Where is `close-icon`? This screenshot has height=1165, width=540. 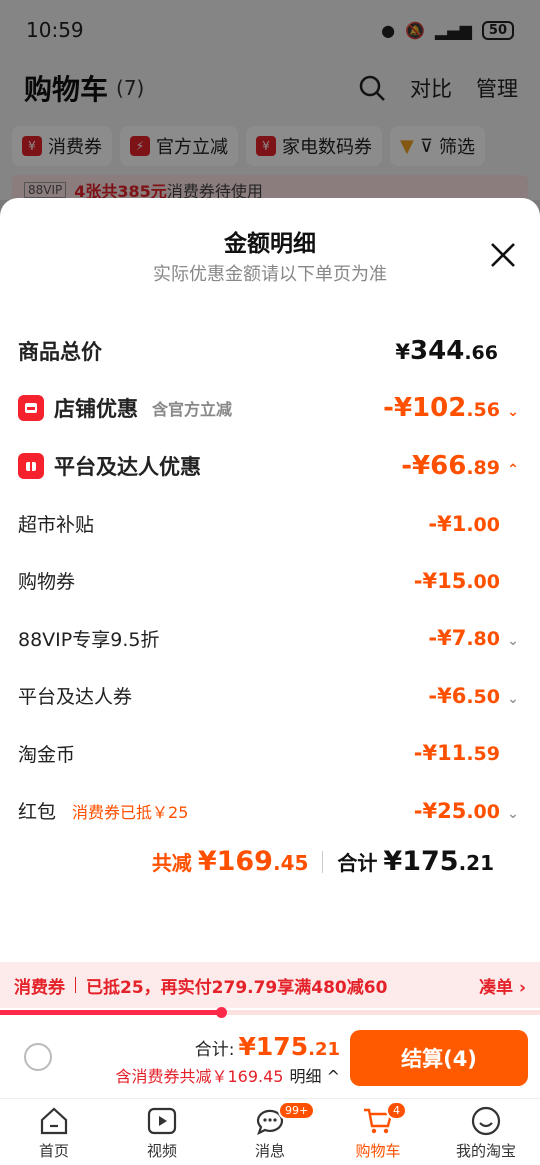 close-icon is located at coordinates (503, 255).